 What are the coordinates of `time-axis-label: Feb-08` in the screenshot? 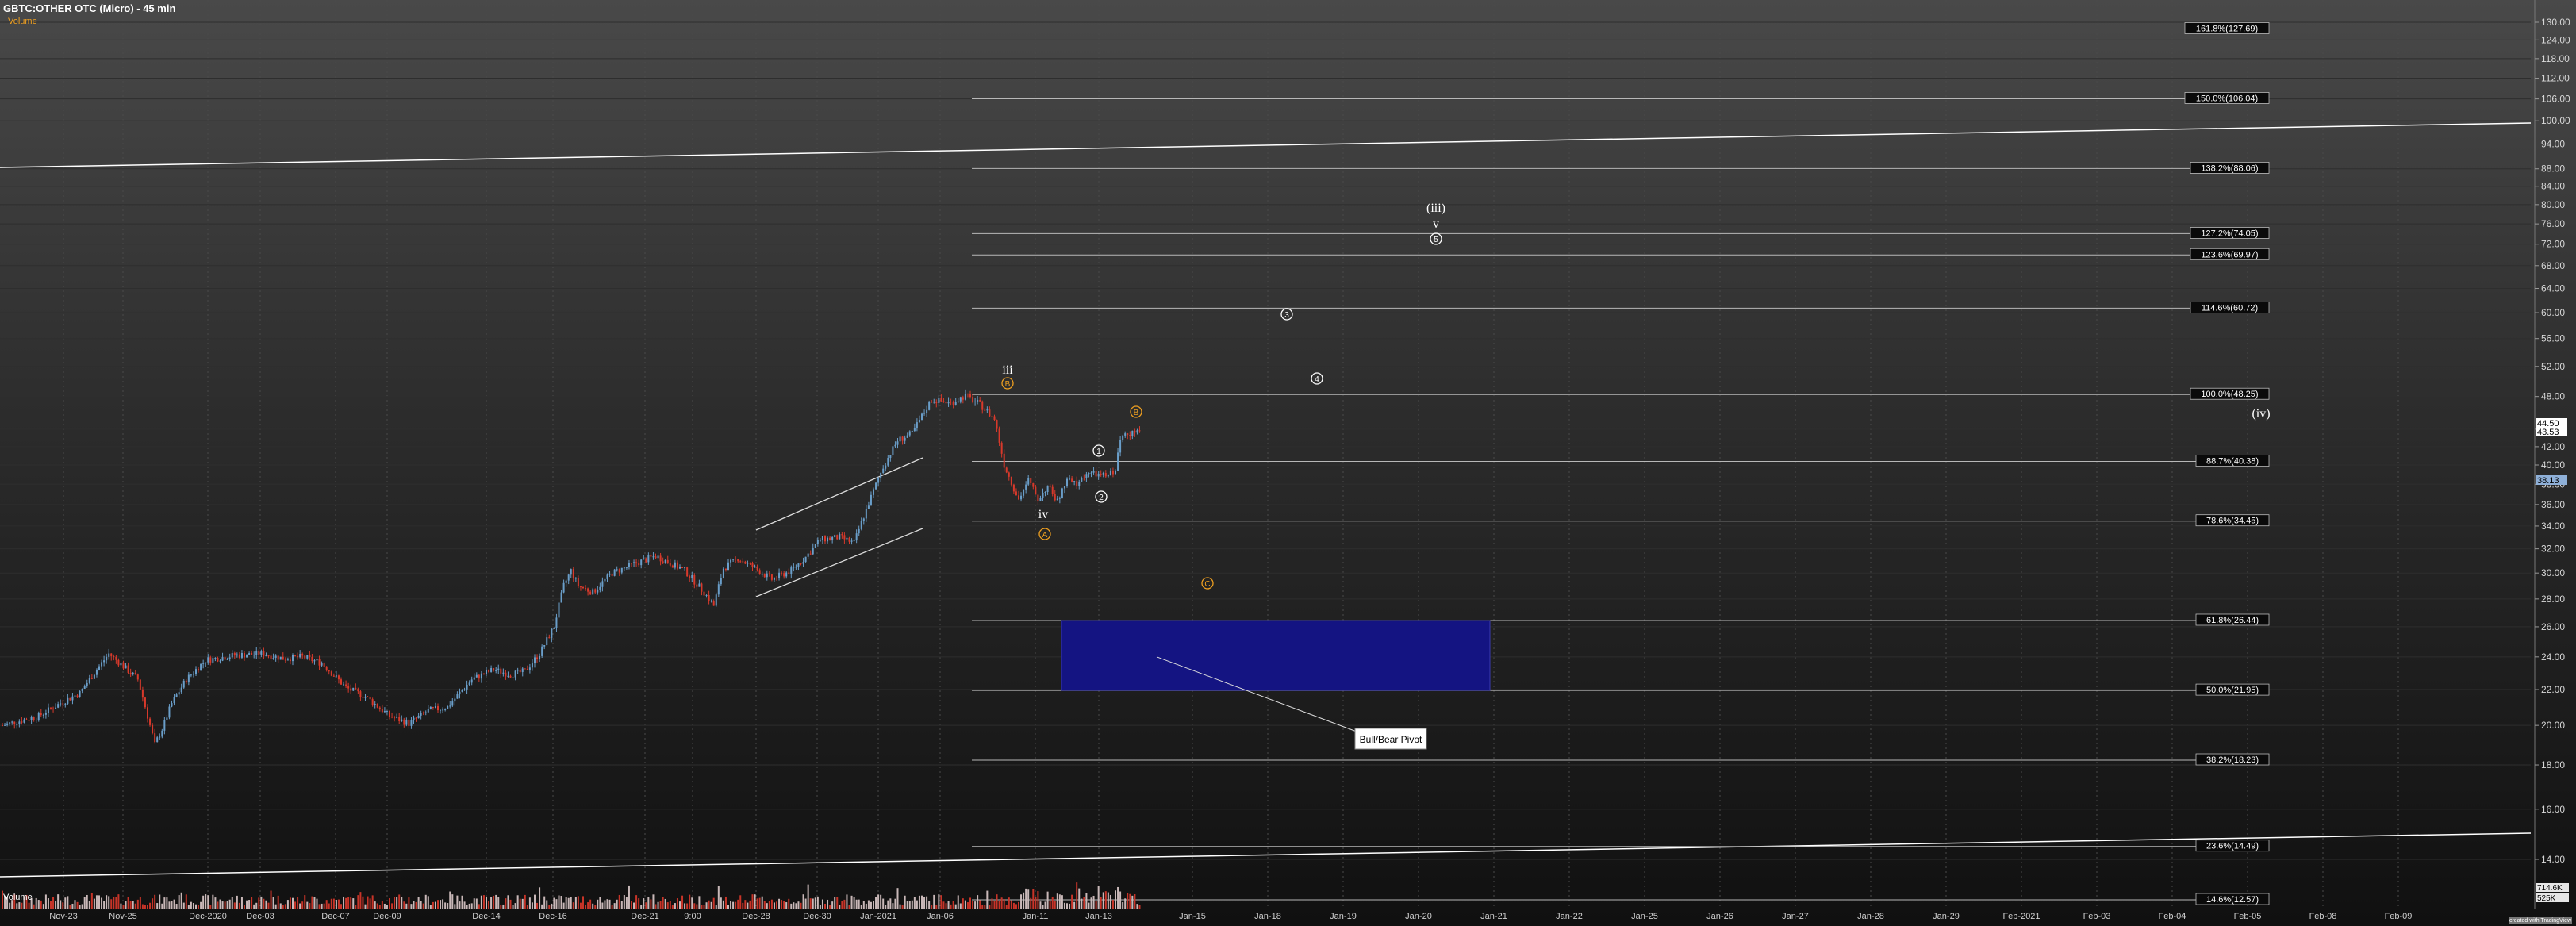 It's located at (2323, 917).